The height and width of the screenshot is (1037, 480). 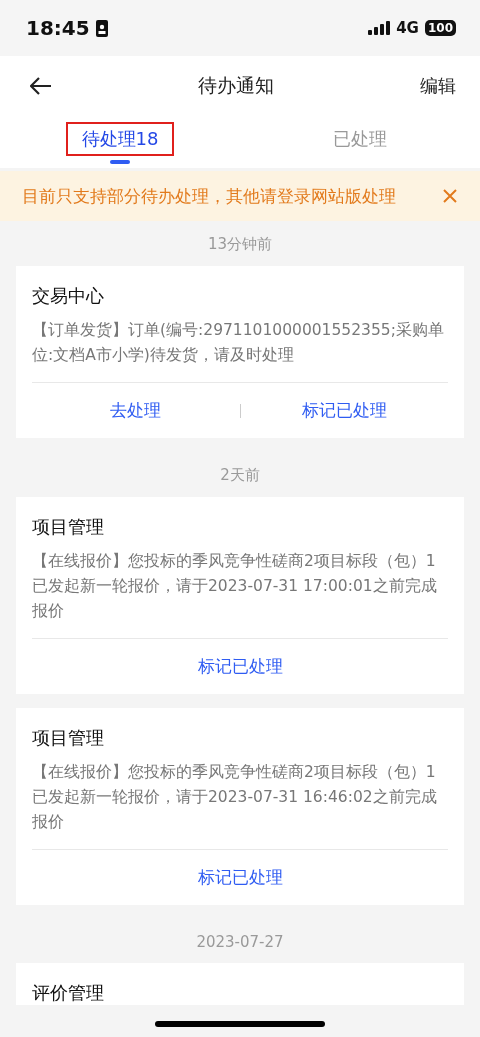 What do you see at coordinates (240, 594) in the screenshot?
I see `card-message: 【在线报价】您投标的季风竞争性磋商2项目标段（包）1已发起新一轮报价，请于2023-07-31 17:00:01之前完成报价` at bounding box center [240, 594].